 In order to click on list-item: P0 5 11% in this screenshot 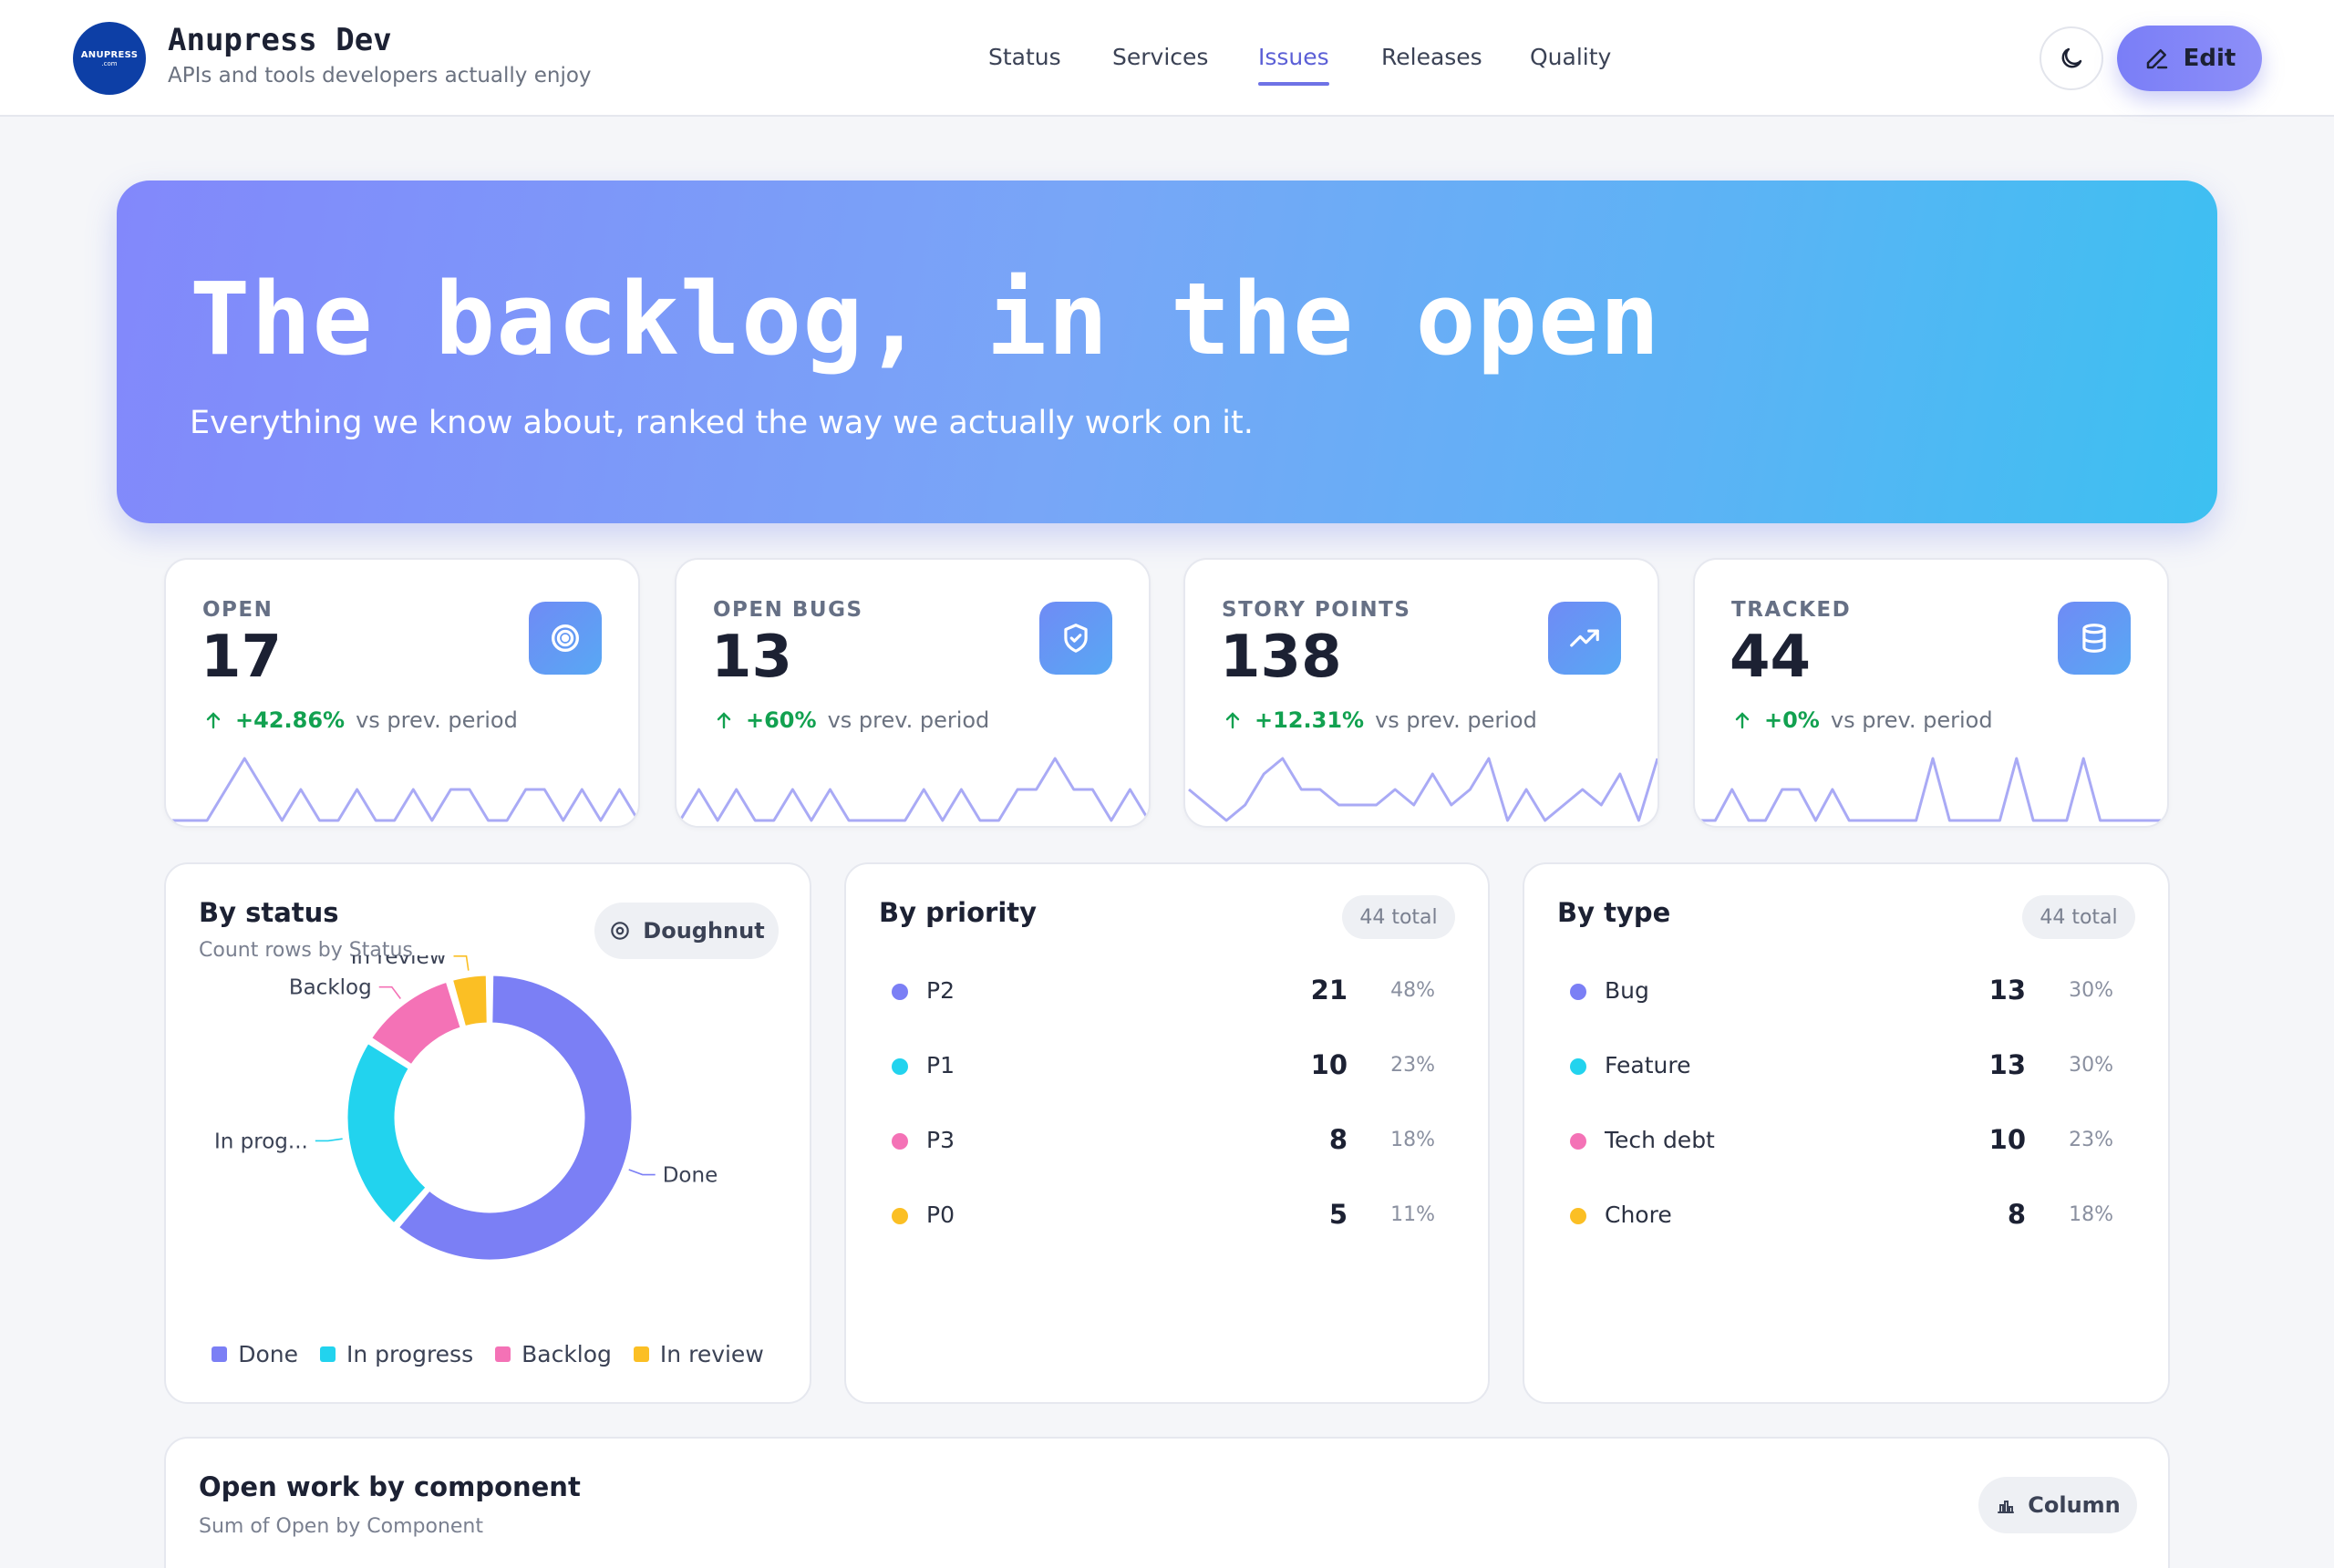, I will do `click(1164, 1216)`.